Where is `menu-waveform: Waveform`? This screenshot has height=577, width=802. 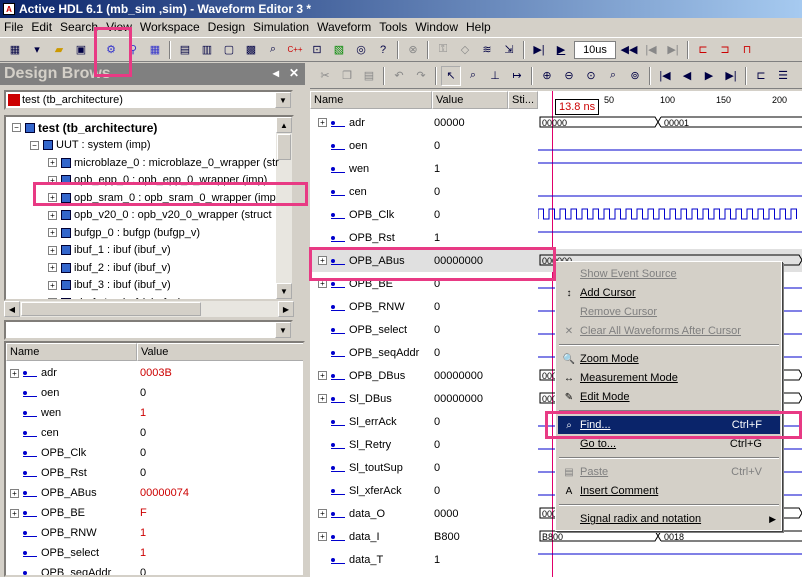
menu-waveform: Waveform is located at coordinates (344, 27).